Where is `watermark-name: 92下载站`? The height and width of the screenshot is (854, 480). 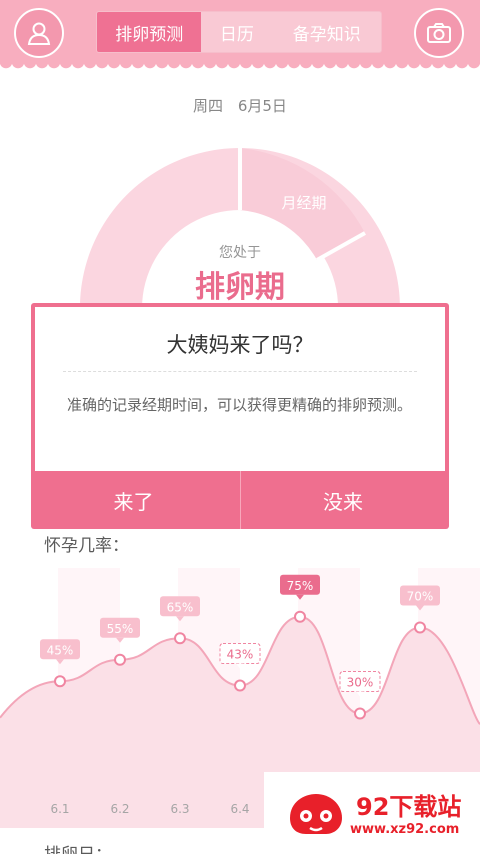 watermark-name: 92下载站 is located at coordinates (409, 807).